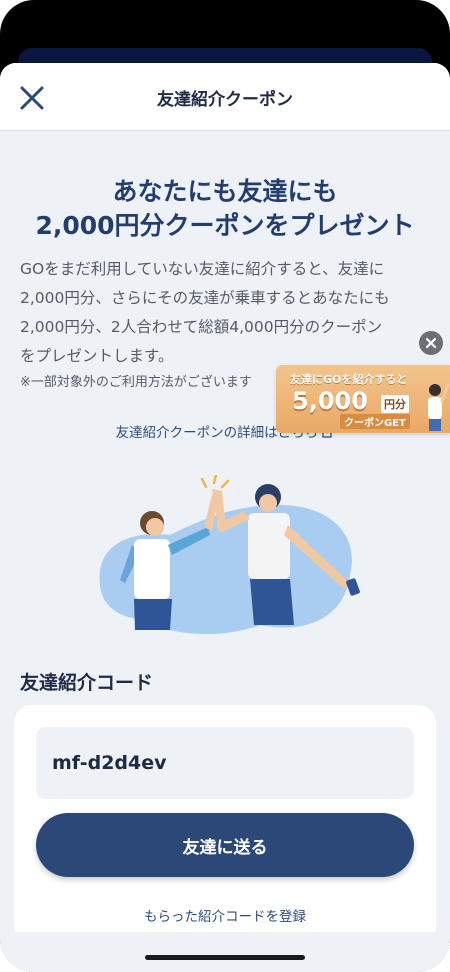 The height and width of the screenshot is (972, 450). What do you see at coordinates (109, 763) in the screenshot?
I see `referral-code: mf-d2d4ev` at bounding box center [109, 763].